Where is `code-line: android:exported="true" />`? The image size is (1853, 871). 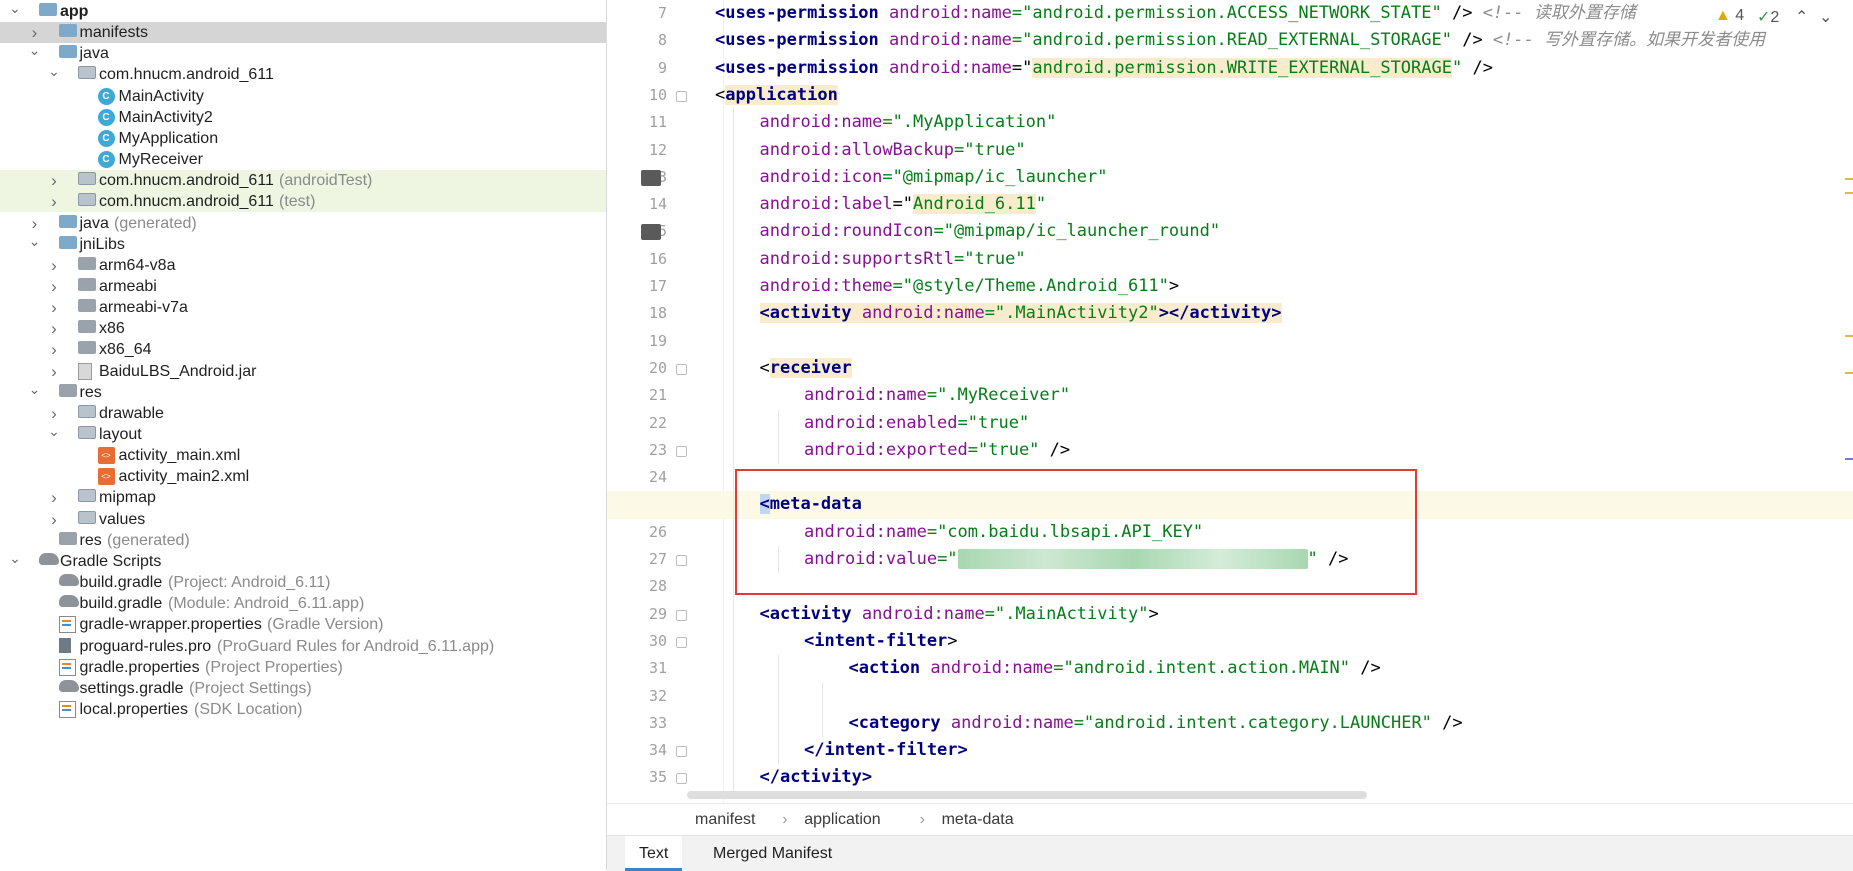 code-line: android:exported="true" /> is located at coordinates (1230, 450).